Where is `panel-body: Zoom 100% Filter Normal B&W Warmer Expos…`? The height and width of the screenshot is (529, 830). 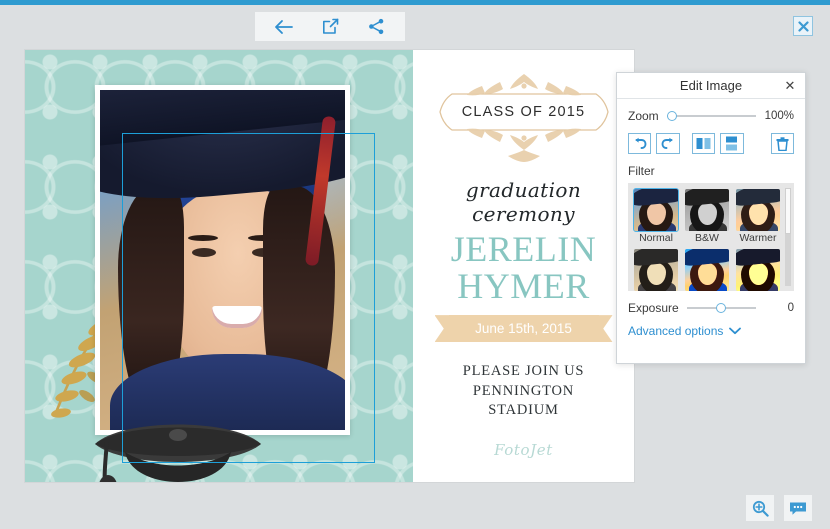 panel-body: Zoom 100% Filter Normal B&W Warmer Expos… is located at coordinates (711, 218).